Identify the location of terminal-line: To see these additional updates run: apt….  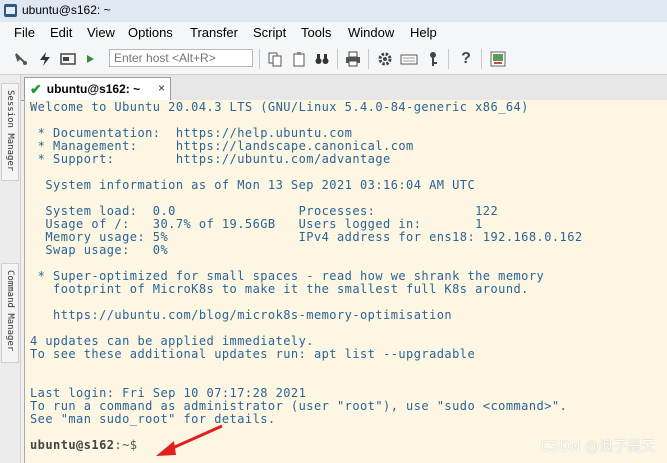
(253, 354).